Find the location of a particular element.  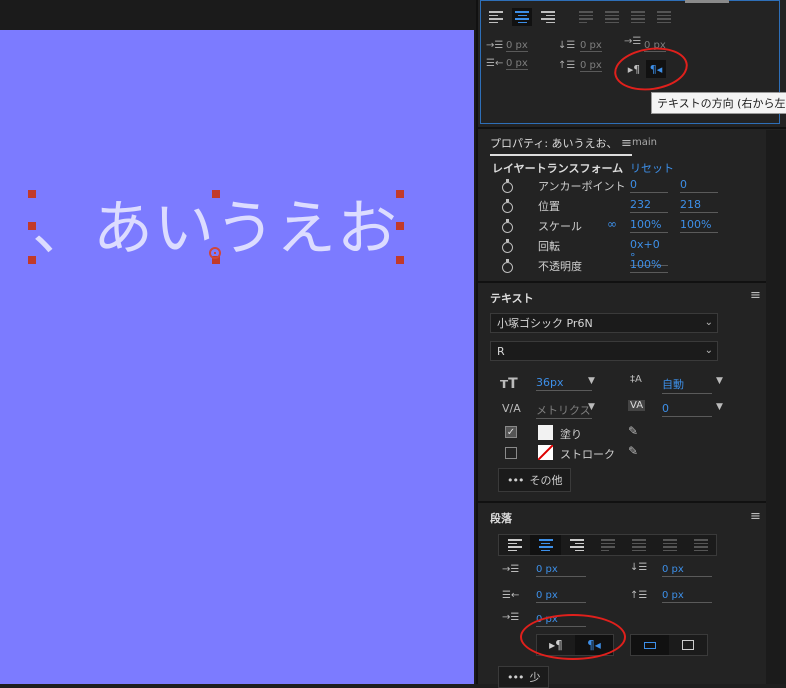

position-x-field: 232 is located at coordinates (649, 205).